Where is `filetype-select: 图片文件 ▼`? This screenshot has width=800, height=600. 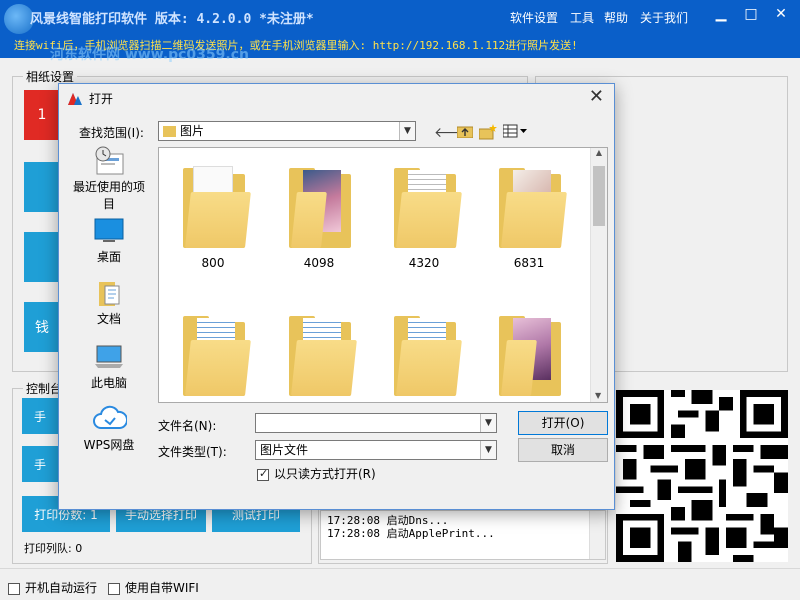 filetype-select: 图片文件 ▼ is located at coordinates (376, 450).